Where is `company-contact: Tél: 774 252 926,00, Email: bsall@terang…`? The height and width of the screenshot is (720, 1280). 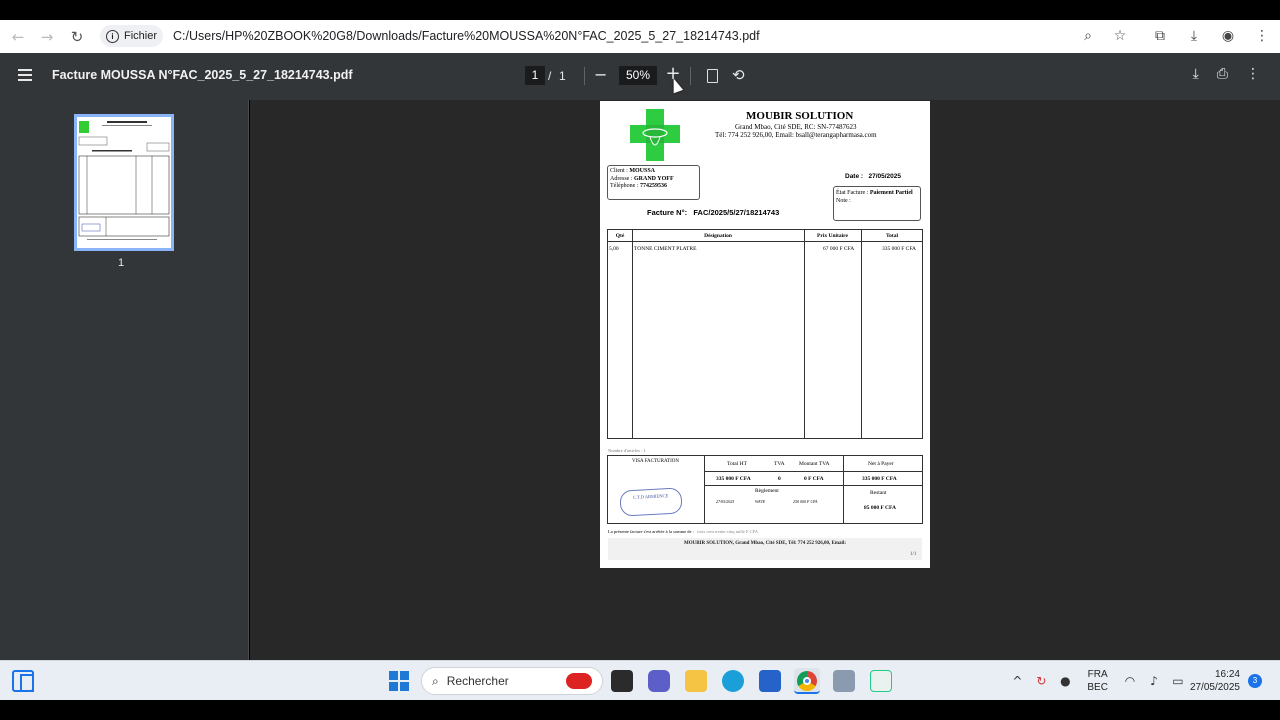 company-contact: Tél: 774 252 926,00, Email: bsall@terang… is located at coordinates (796, 135).